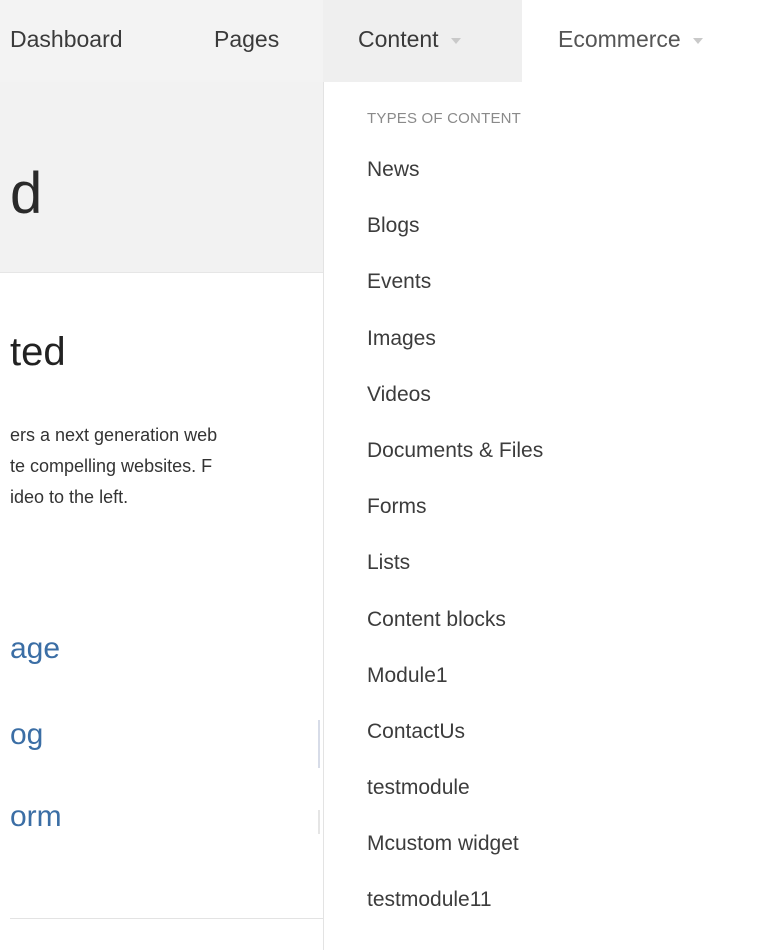 Image resolution: width=766 pixels, height=950 pixels. Describe the element at coordinates (444, 118) in the screenshot. I see `dropdown-header: TYPES OF CONTENT` at that location.